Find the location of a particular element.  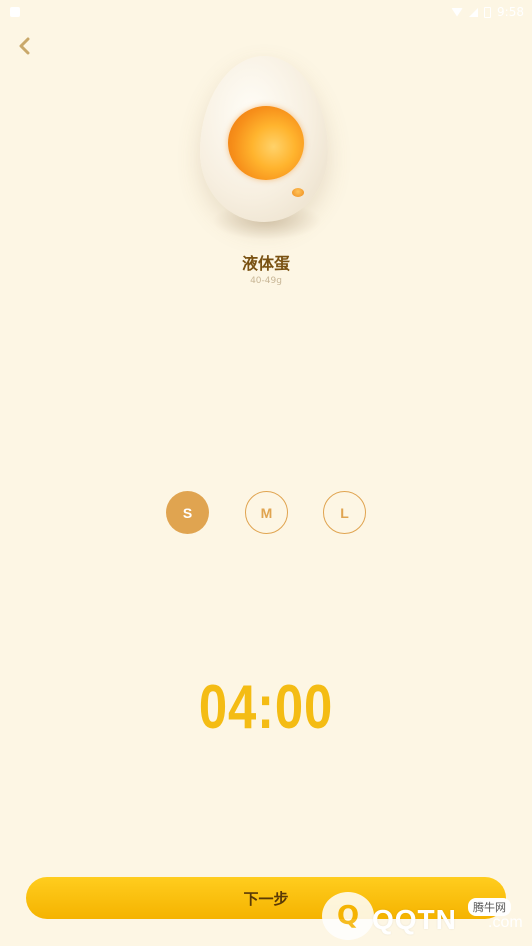

watermark-text: QQTN is located at coordinates (414, 919).